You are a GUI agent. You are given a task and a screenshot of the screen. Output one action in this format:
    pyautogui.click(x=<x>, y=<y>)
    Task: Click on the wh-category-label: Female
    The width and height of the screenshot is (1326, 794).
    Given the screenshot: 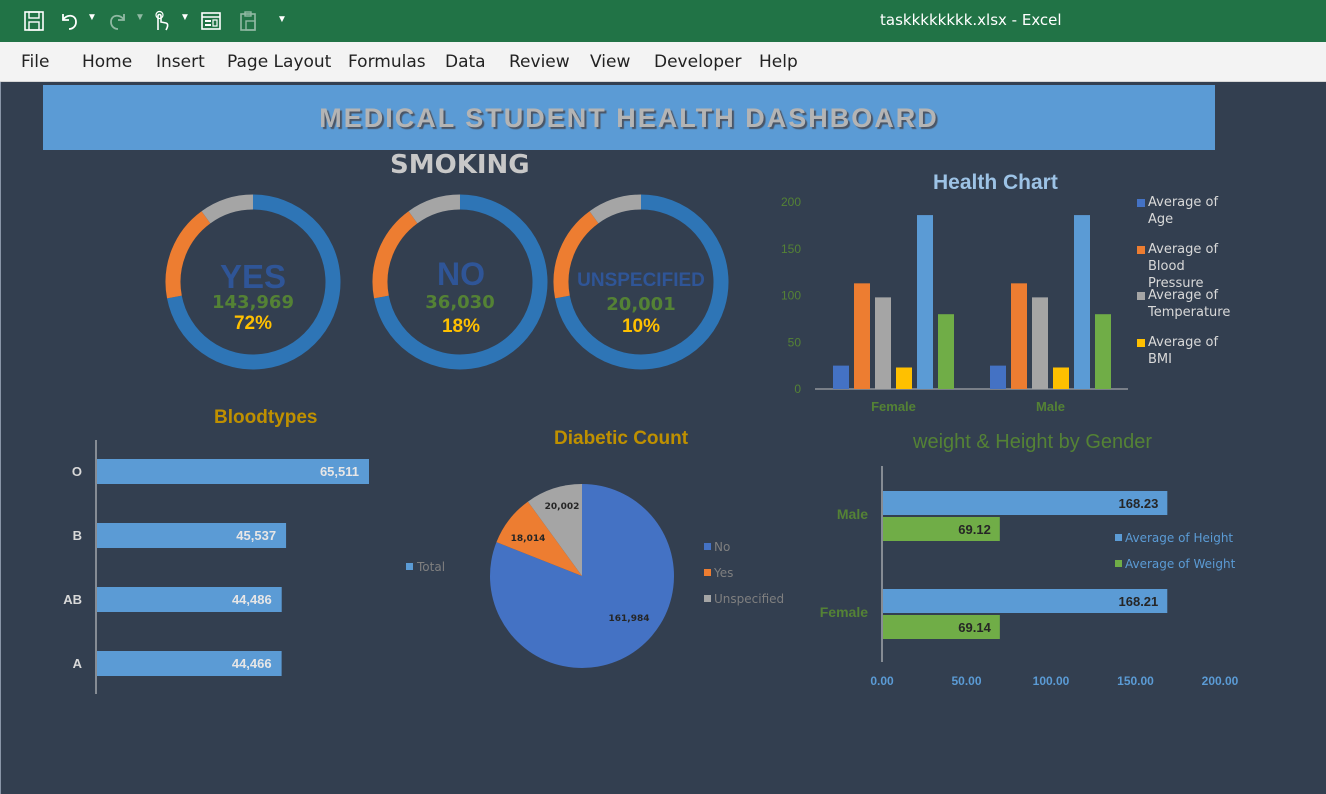 What is the action you would take?
    pyautogui.click(x=844, y=612)
    